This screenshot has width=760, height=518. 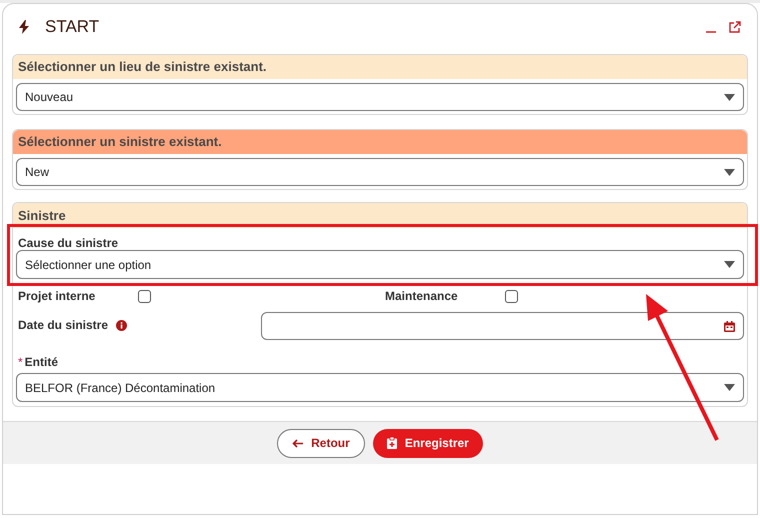 I want to click on checkbox-label: Projet interne, so click(x=57, y=296).